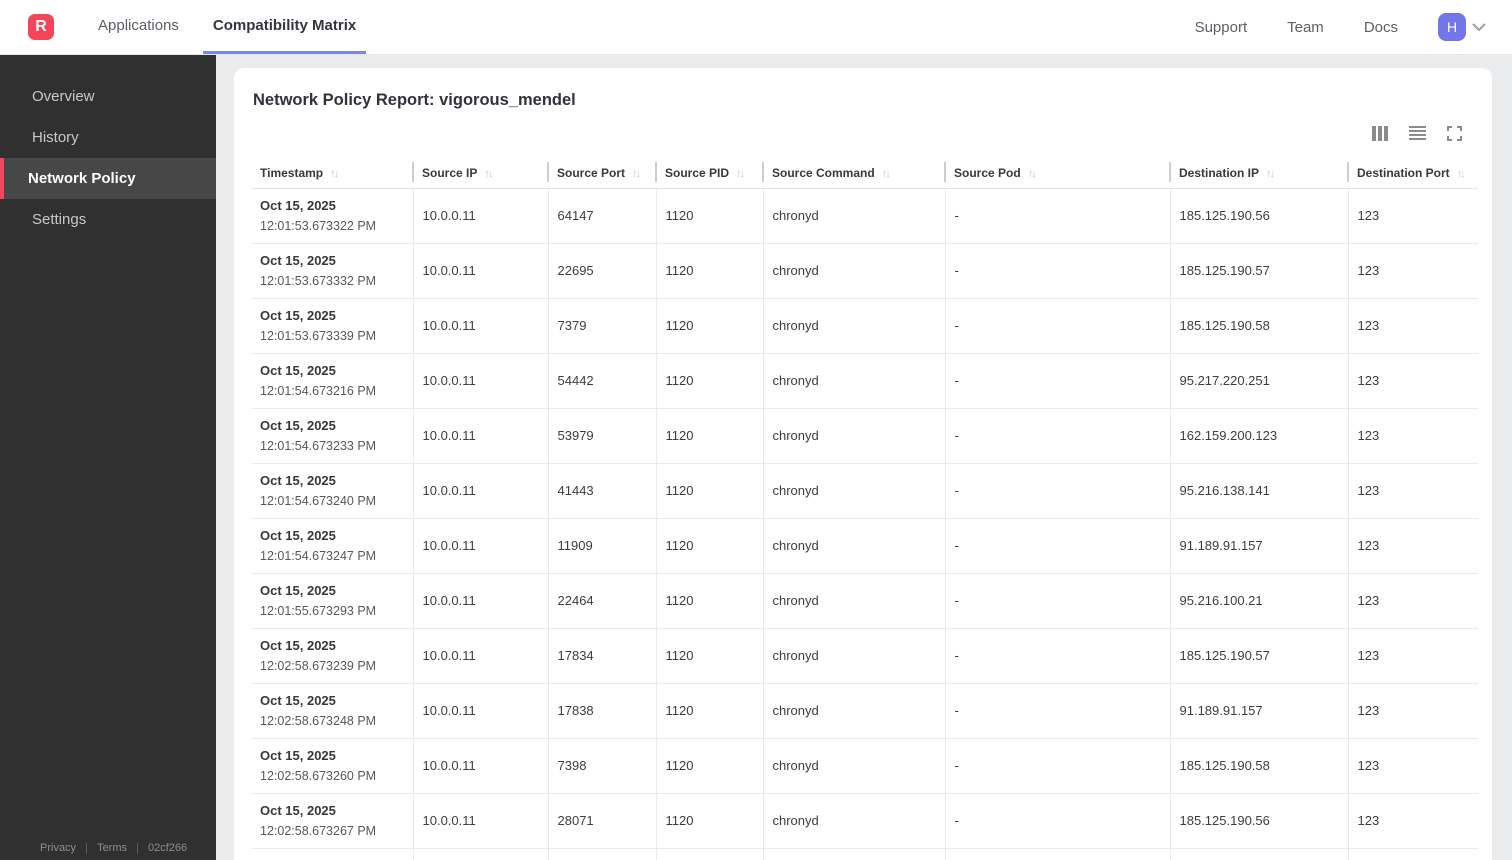  I want to click on sidebar-item-overview: Overview, so click(108, 96).